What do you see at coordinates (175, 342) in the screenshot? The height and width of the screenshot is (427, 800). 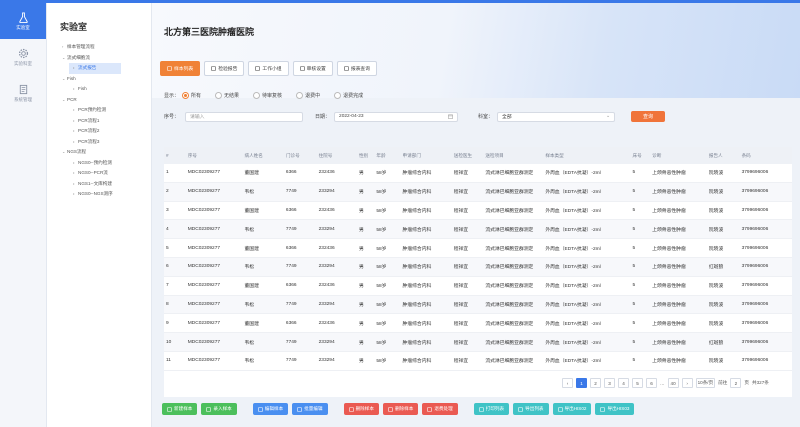 I see `table-cell: 10` at bounding box center [175, 342].